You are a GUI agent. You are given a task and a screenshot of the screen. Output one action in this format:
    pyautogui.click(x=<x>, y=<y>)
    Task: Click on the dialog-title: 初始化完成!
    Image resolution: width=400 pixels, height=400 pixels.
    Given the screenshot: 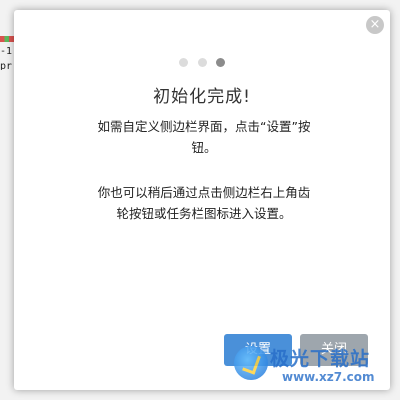 What is the action you would take?
    pyautogui.click(x=202, y=97)
    